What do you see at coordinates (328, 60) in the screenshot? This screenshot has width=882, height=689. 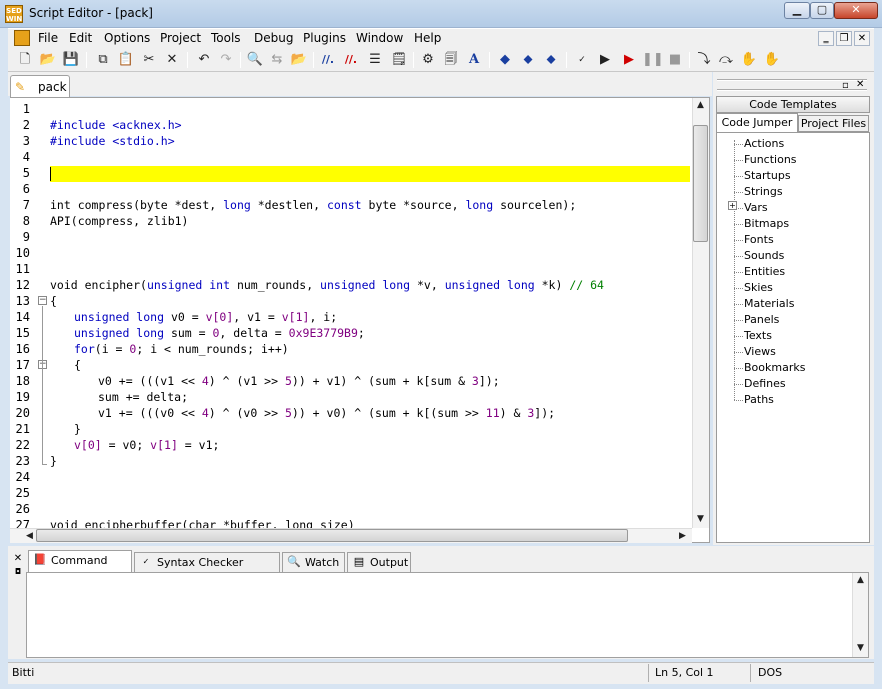 I see `comment-icon: //.` at bounding box center [328, 60].